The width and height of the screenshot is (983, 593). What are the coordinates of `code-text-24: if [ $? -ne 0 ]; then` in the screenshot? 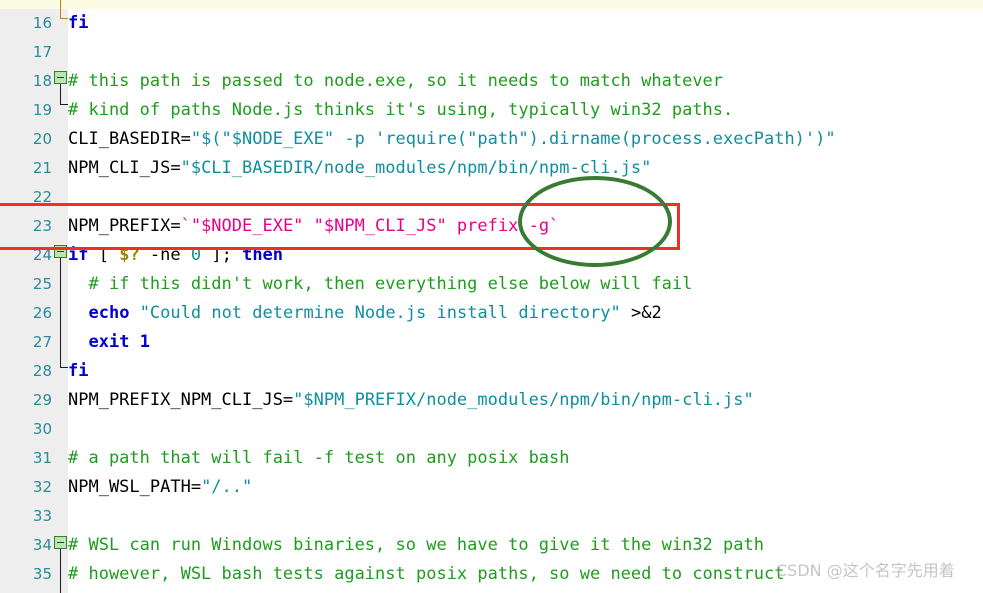 It's located at (175, 255).